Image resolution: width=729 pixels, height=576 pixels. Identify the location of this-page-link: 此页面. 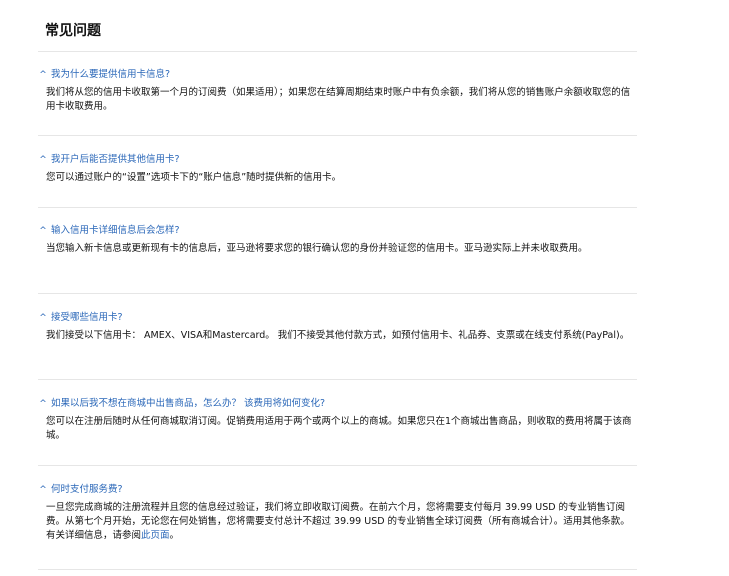
(155, 535).